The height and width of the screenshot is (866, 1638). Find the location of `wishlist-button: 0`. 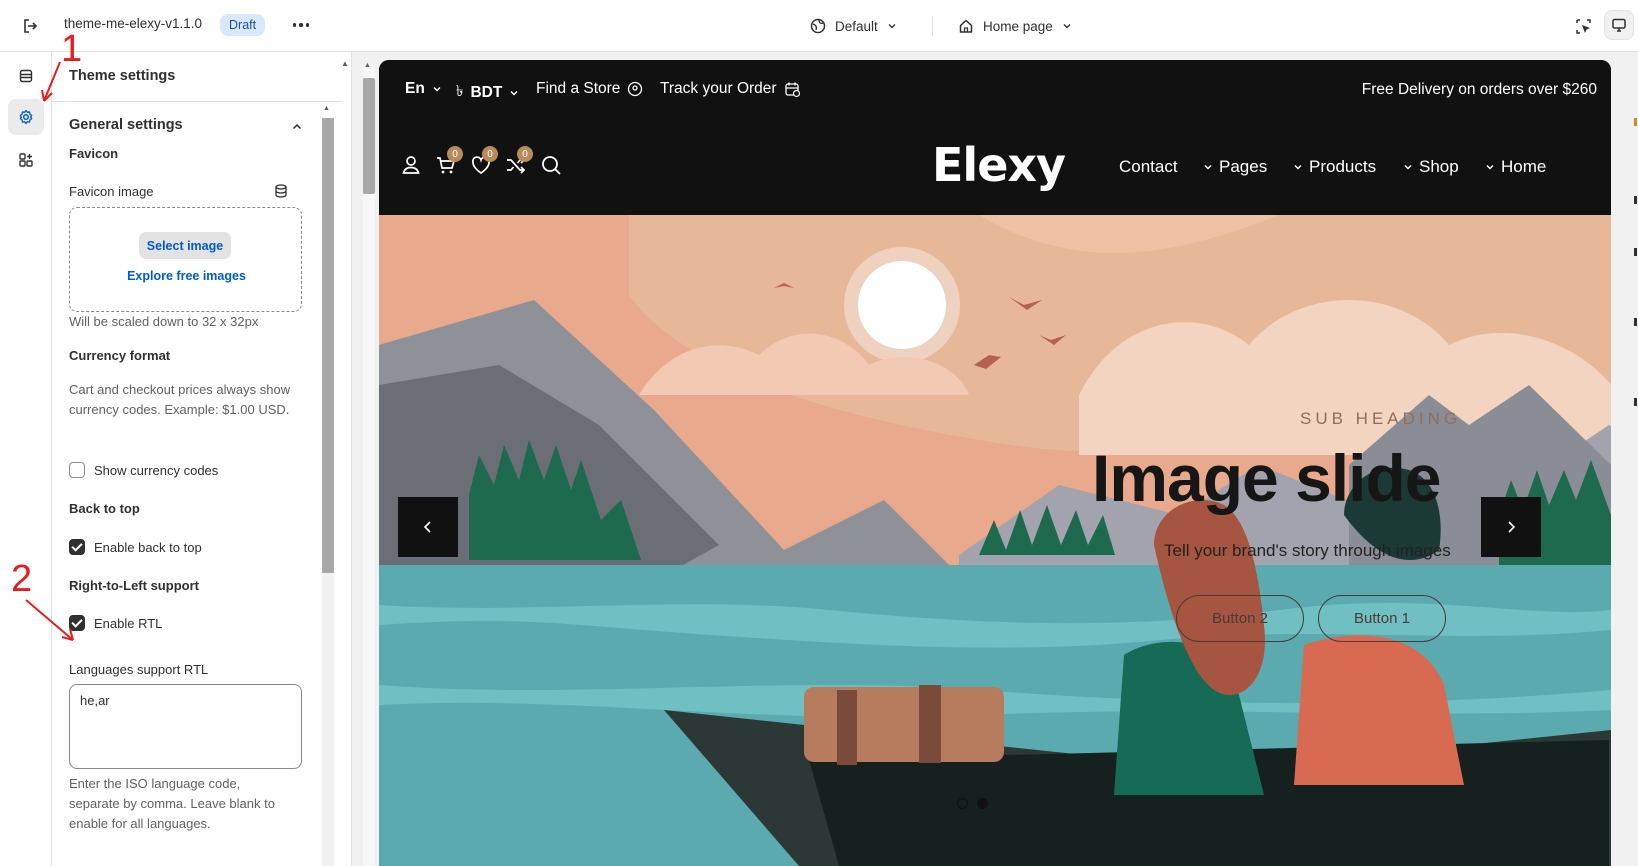

wishlist-button: 0 is located at coordinates (484, 161).